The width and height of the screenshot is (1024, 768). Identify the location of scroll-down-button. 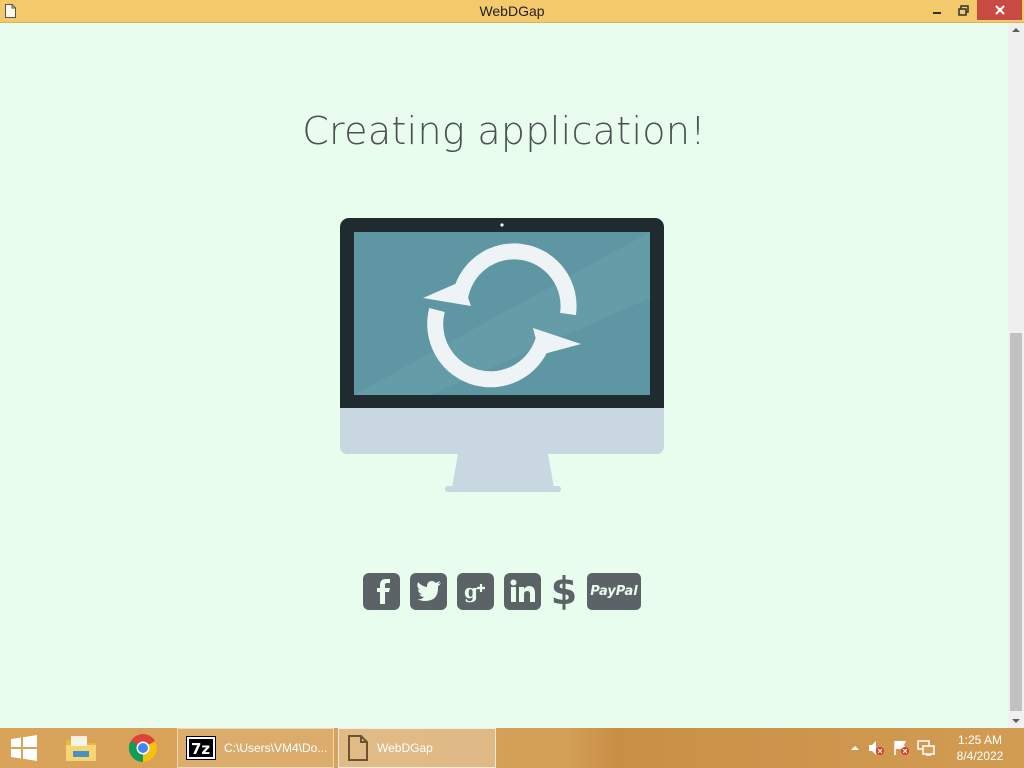
(1016, 721).